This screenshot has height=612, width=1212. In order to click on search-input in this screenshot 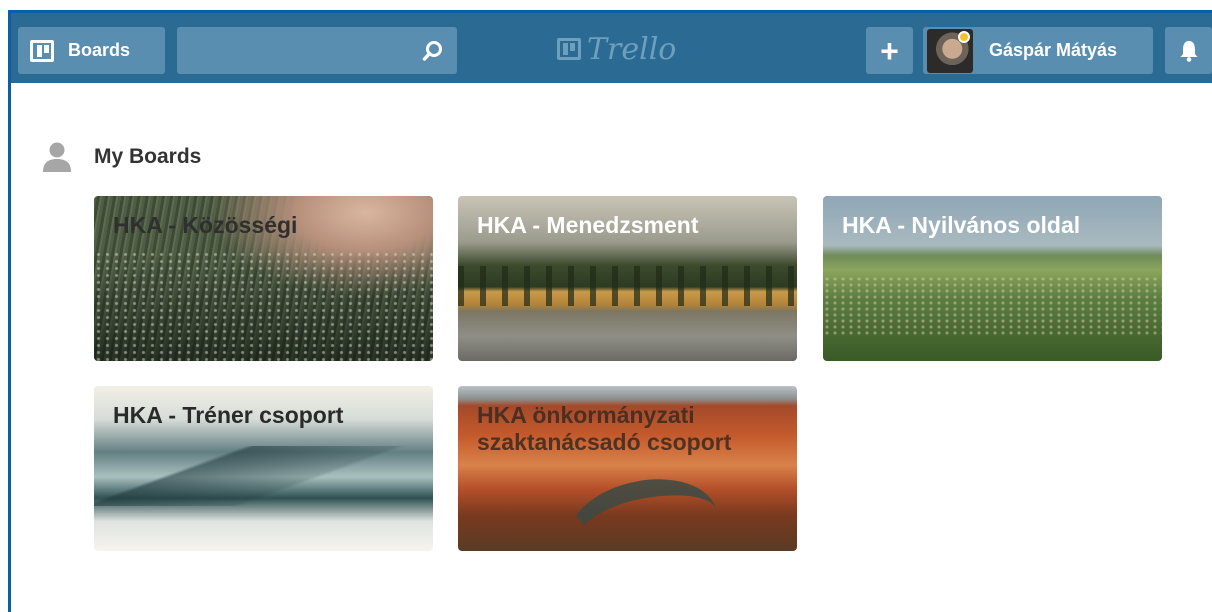, I will do `click(317, 50)`.